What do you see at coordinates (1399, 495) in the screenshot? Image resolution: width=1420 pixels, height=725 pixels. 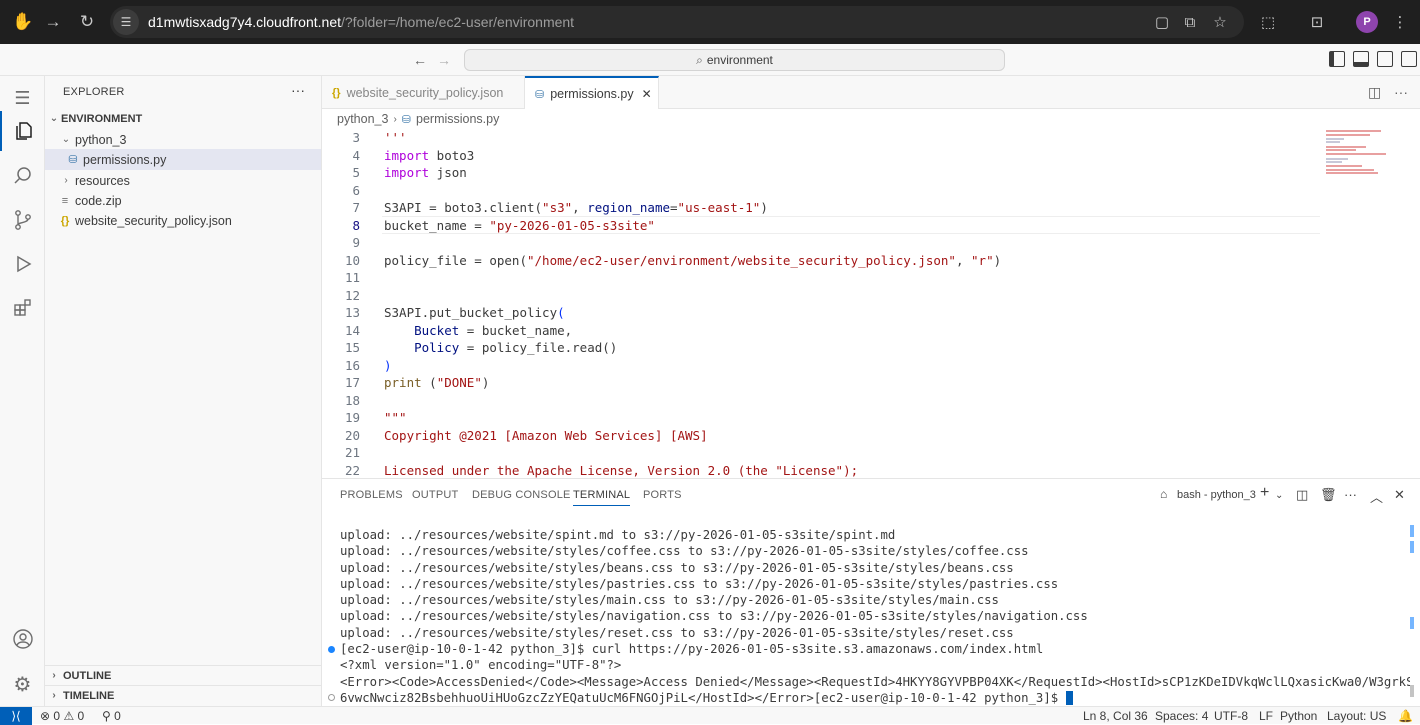 I see `close-panel-icon: ✕` at bounding box center [1399, 495].